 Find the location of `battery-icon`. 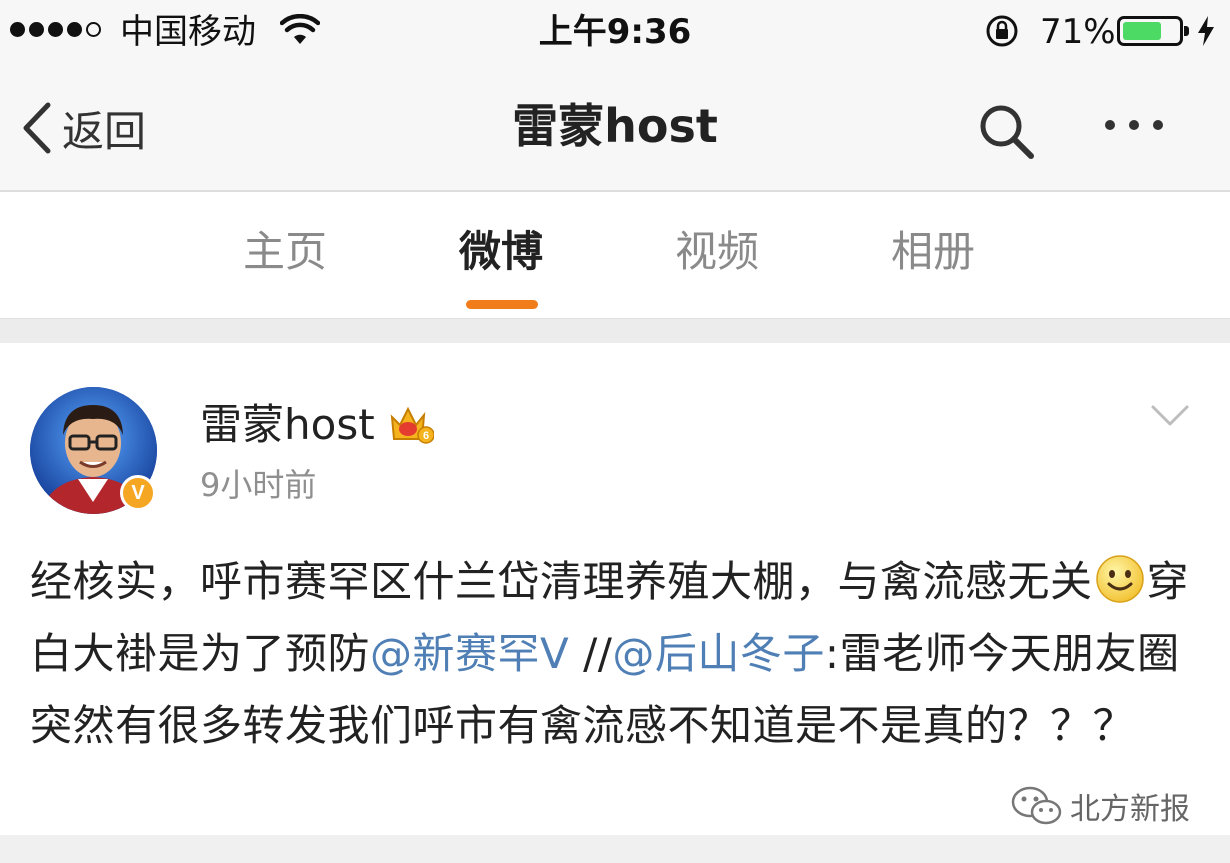

battery-icon is located at coordinates (1153, 31).